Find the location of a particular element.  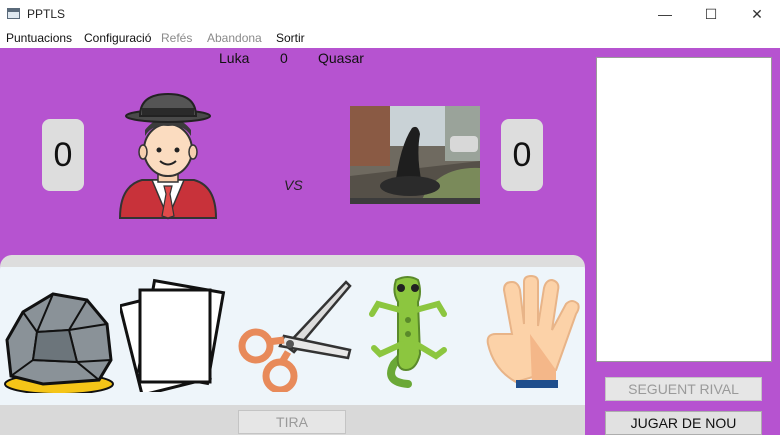

rock-icon is located at coordinates (59, 341).